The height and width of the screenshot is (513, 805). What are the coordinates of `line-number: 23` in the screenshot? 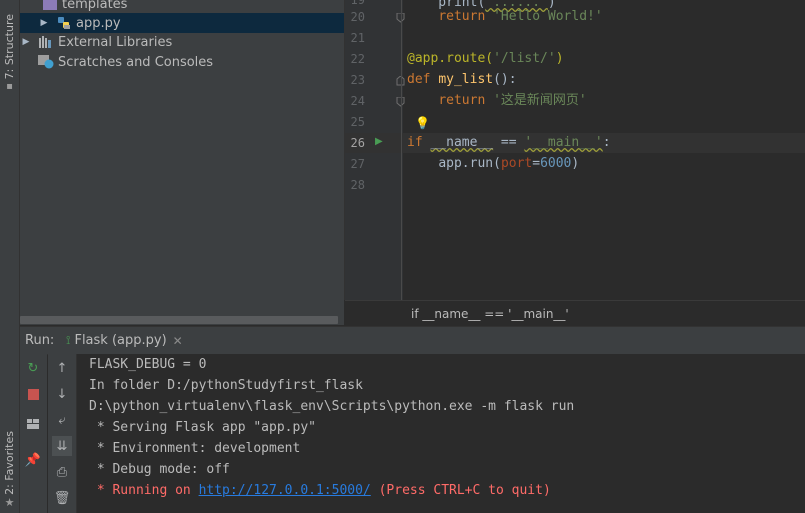 It's located at (357, 80).